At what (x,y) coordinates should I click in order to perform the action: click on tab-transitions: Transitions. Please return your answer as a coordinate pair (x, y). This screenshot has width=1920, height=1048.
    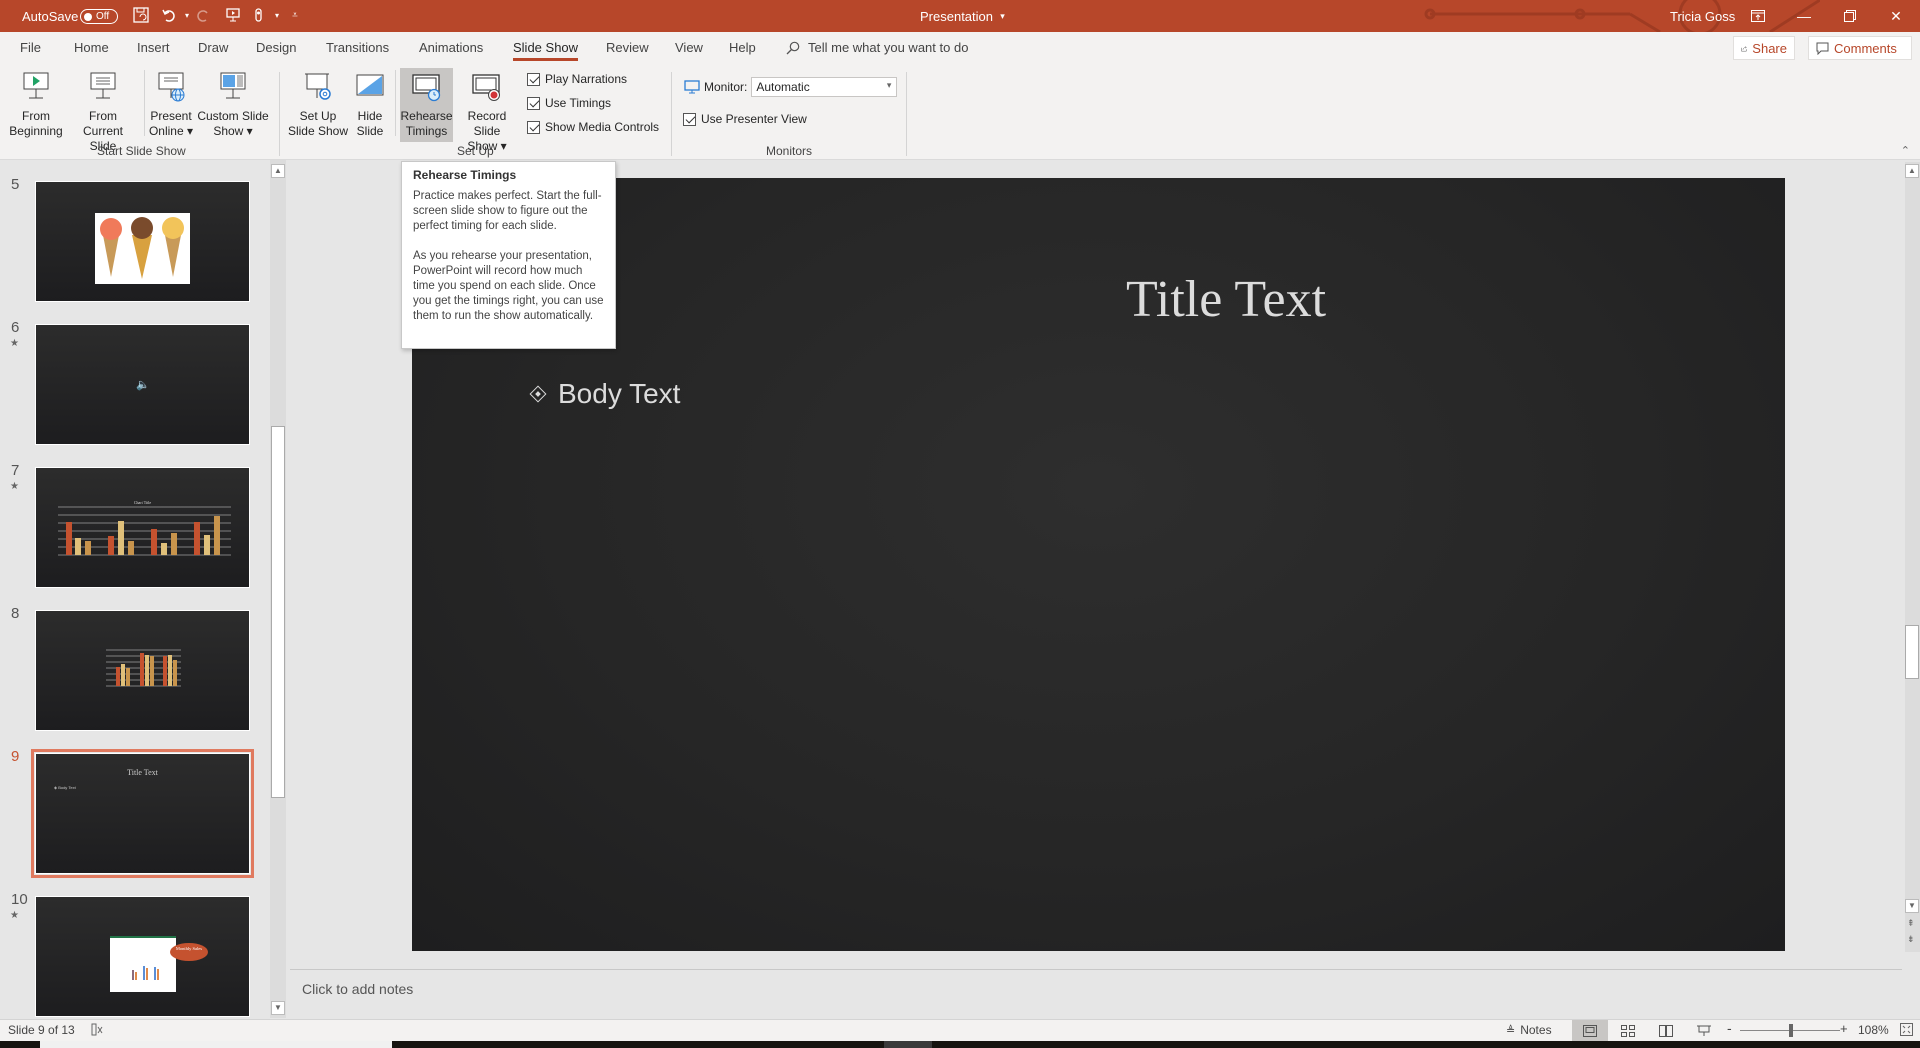
    Looking at the image, I should click on (357, 47).